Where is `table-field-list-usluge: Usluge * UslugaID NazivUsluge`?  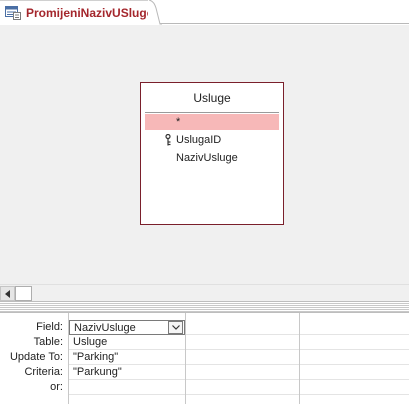 table-field-list-usluge: Usluge * UslugaID NazivUsluge is located at coordinates (212, 153).